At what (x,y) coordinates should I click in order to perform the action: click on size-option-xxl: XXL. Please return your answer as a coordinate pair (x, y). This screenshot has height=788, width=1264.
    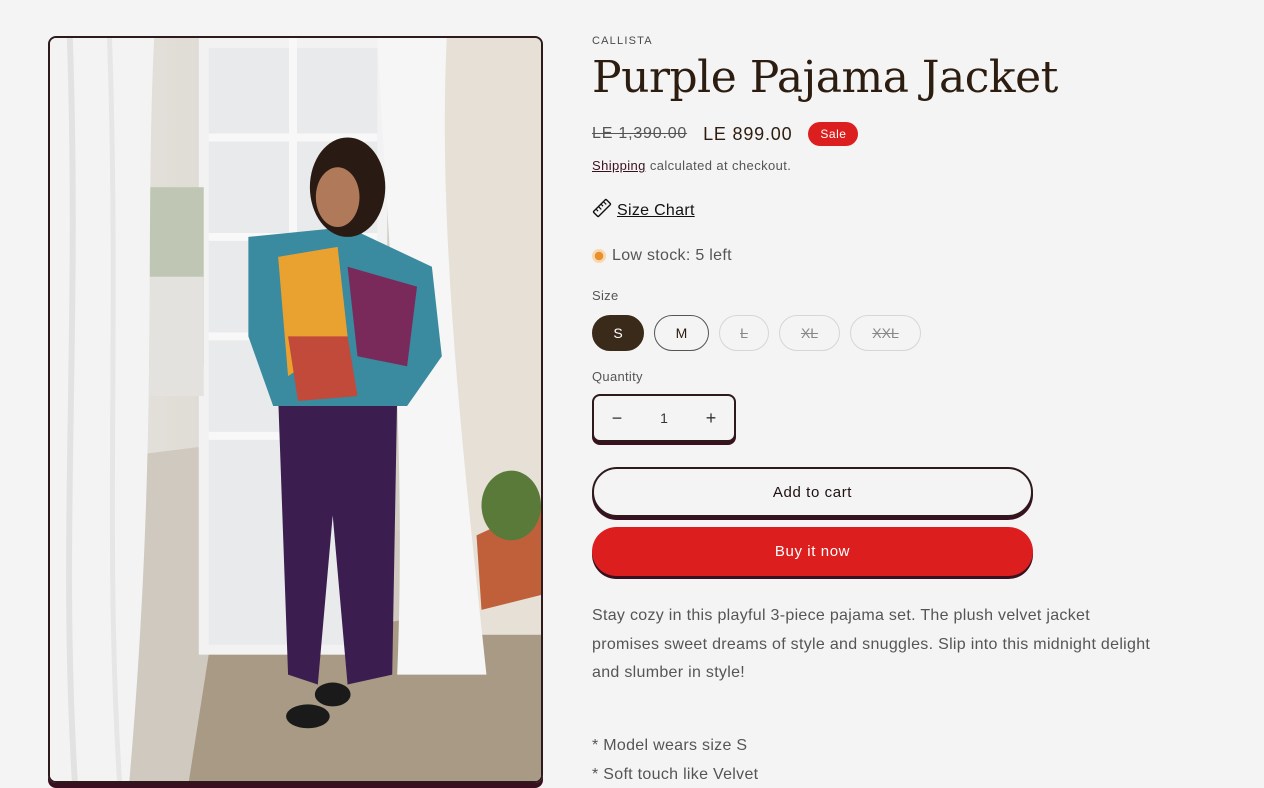
    Looking at the image, I should click on (885, 333).